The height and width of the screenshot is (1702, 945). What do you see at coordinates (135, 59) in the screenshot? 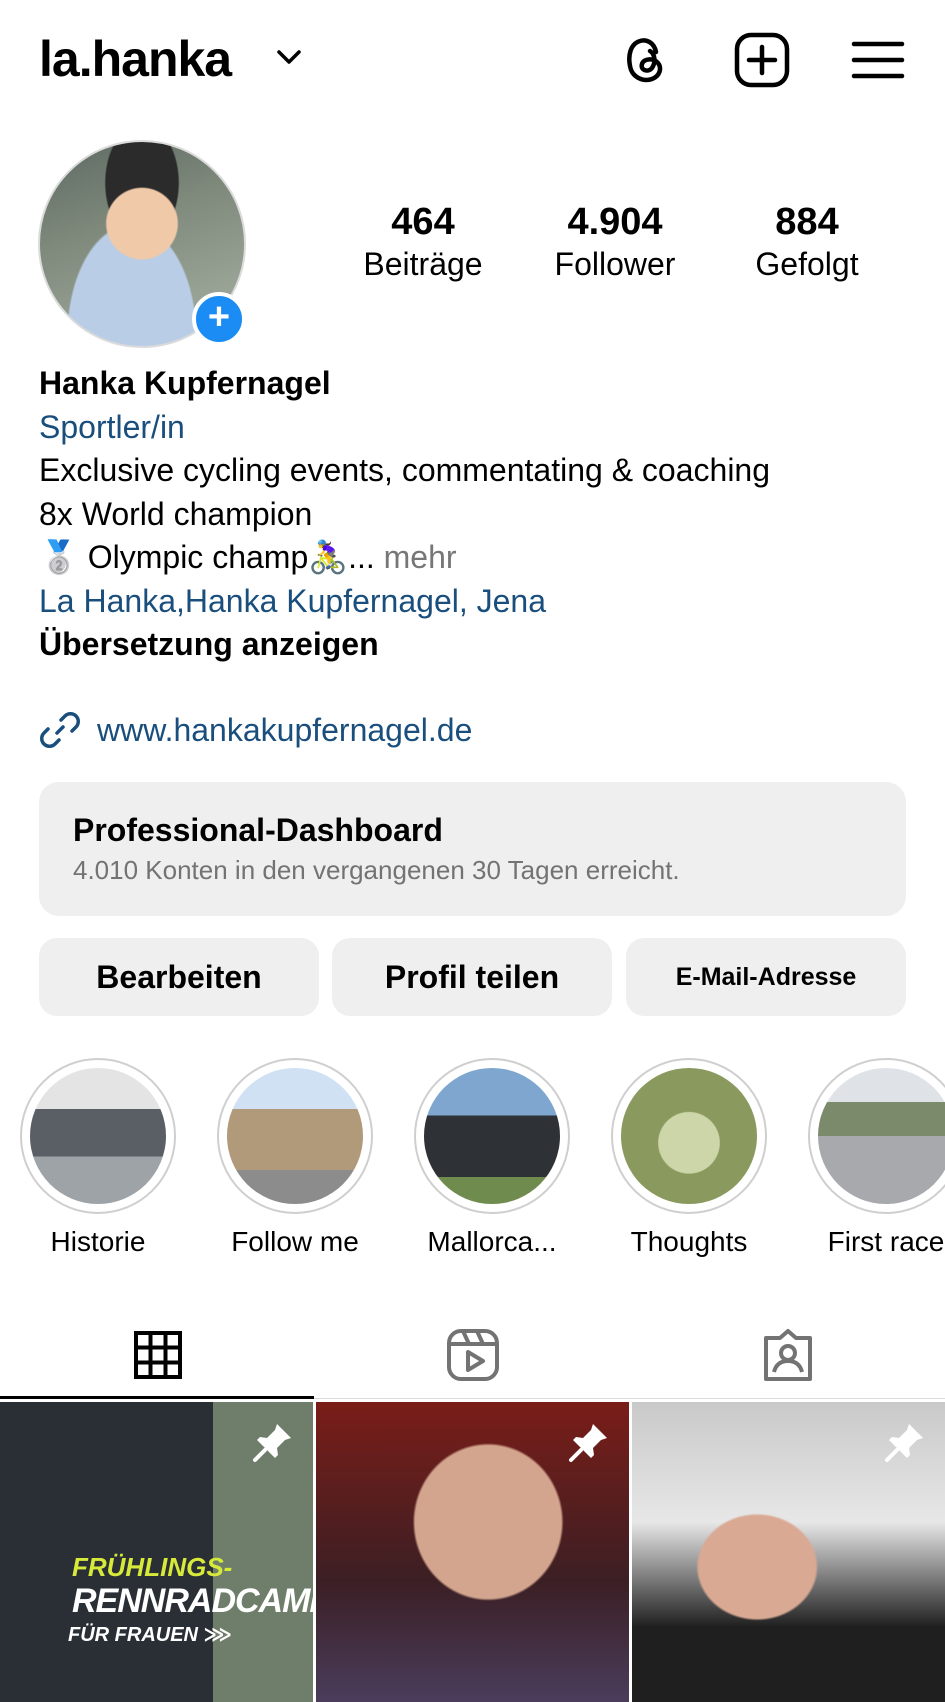
I see `username: la.hanka` at bounding box center [135, 59].